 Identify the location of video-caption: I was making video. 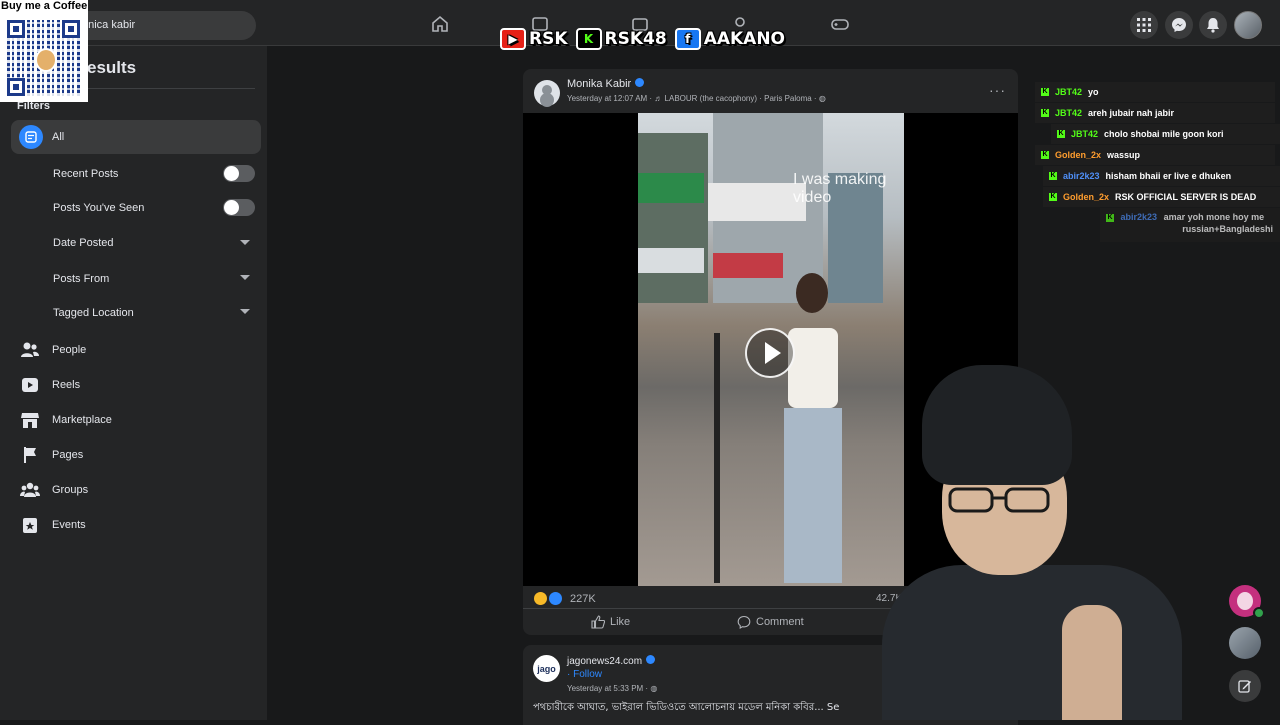
(840, 188).